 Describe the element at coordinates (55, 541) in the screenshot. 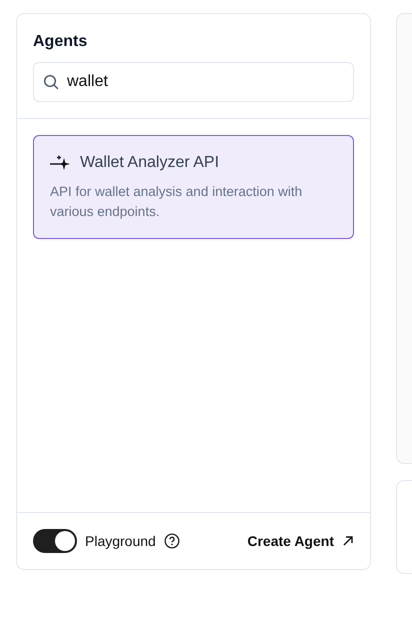

I see `playground-toggle` at that location.